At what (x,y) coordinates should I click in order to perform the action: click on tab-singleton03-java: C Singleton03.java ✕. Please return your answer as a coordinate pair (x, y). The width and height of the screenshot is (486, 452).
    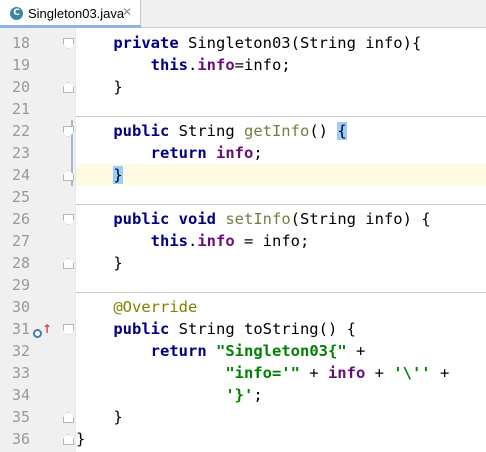
    Looking at the image, I should click on (70, 14).